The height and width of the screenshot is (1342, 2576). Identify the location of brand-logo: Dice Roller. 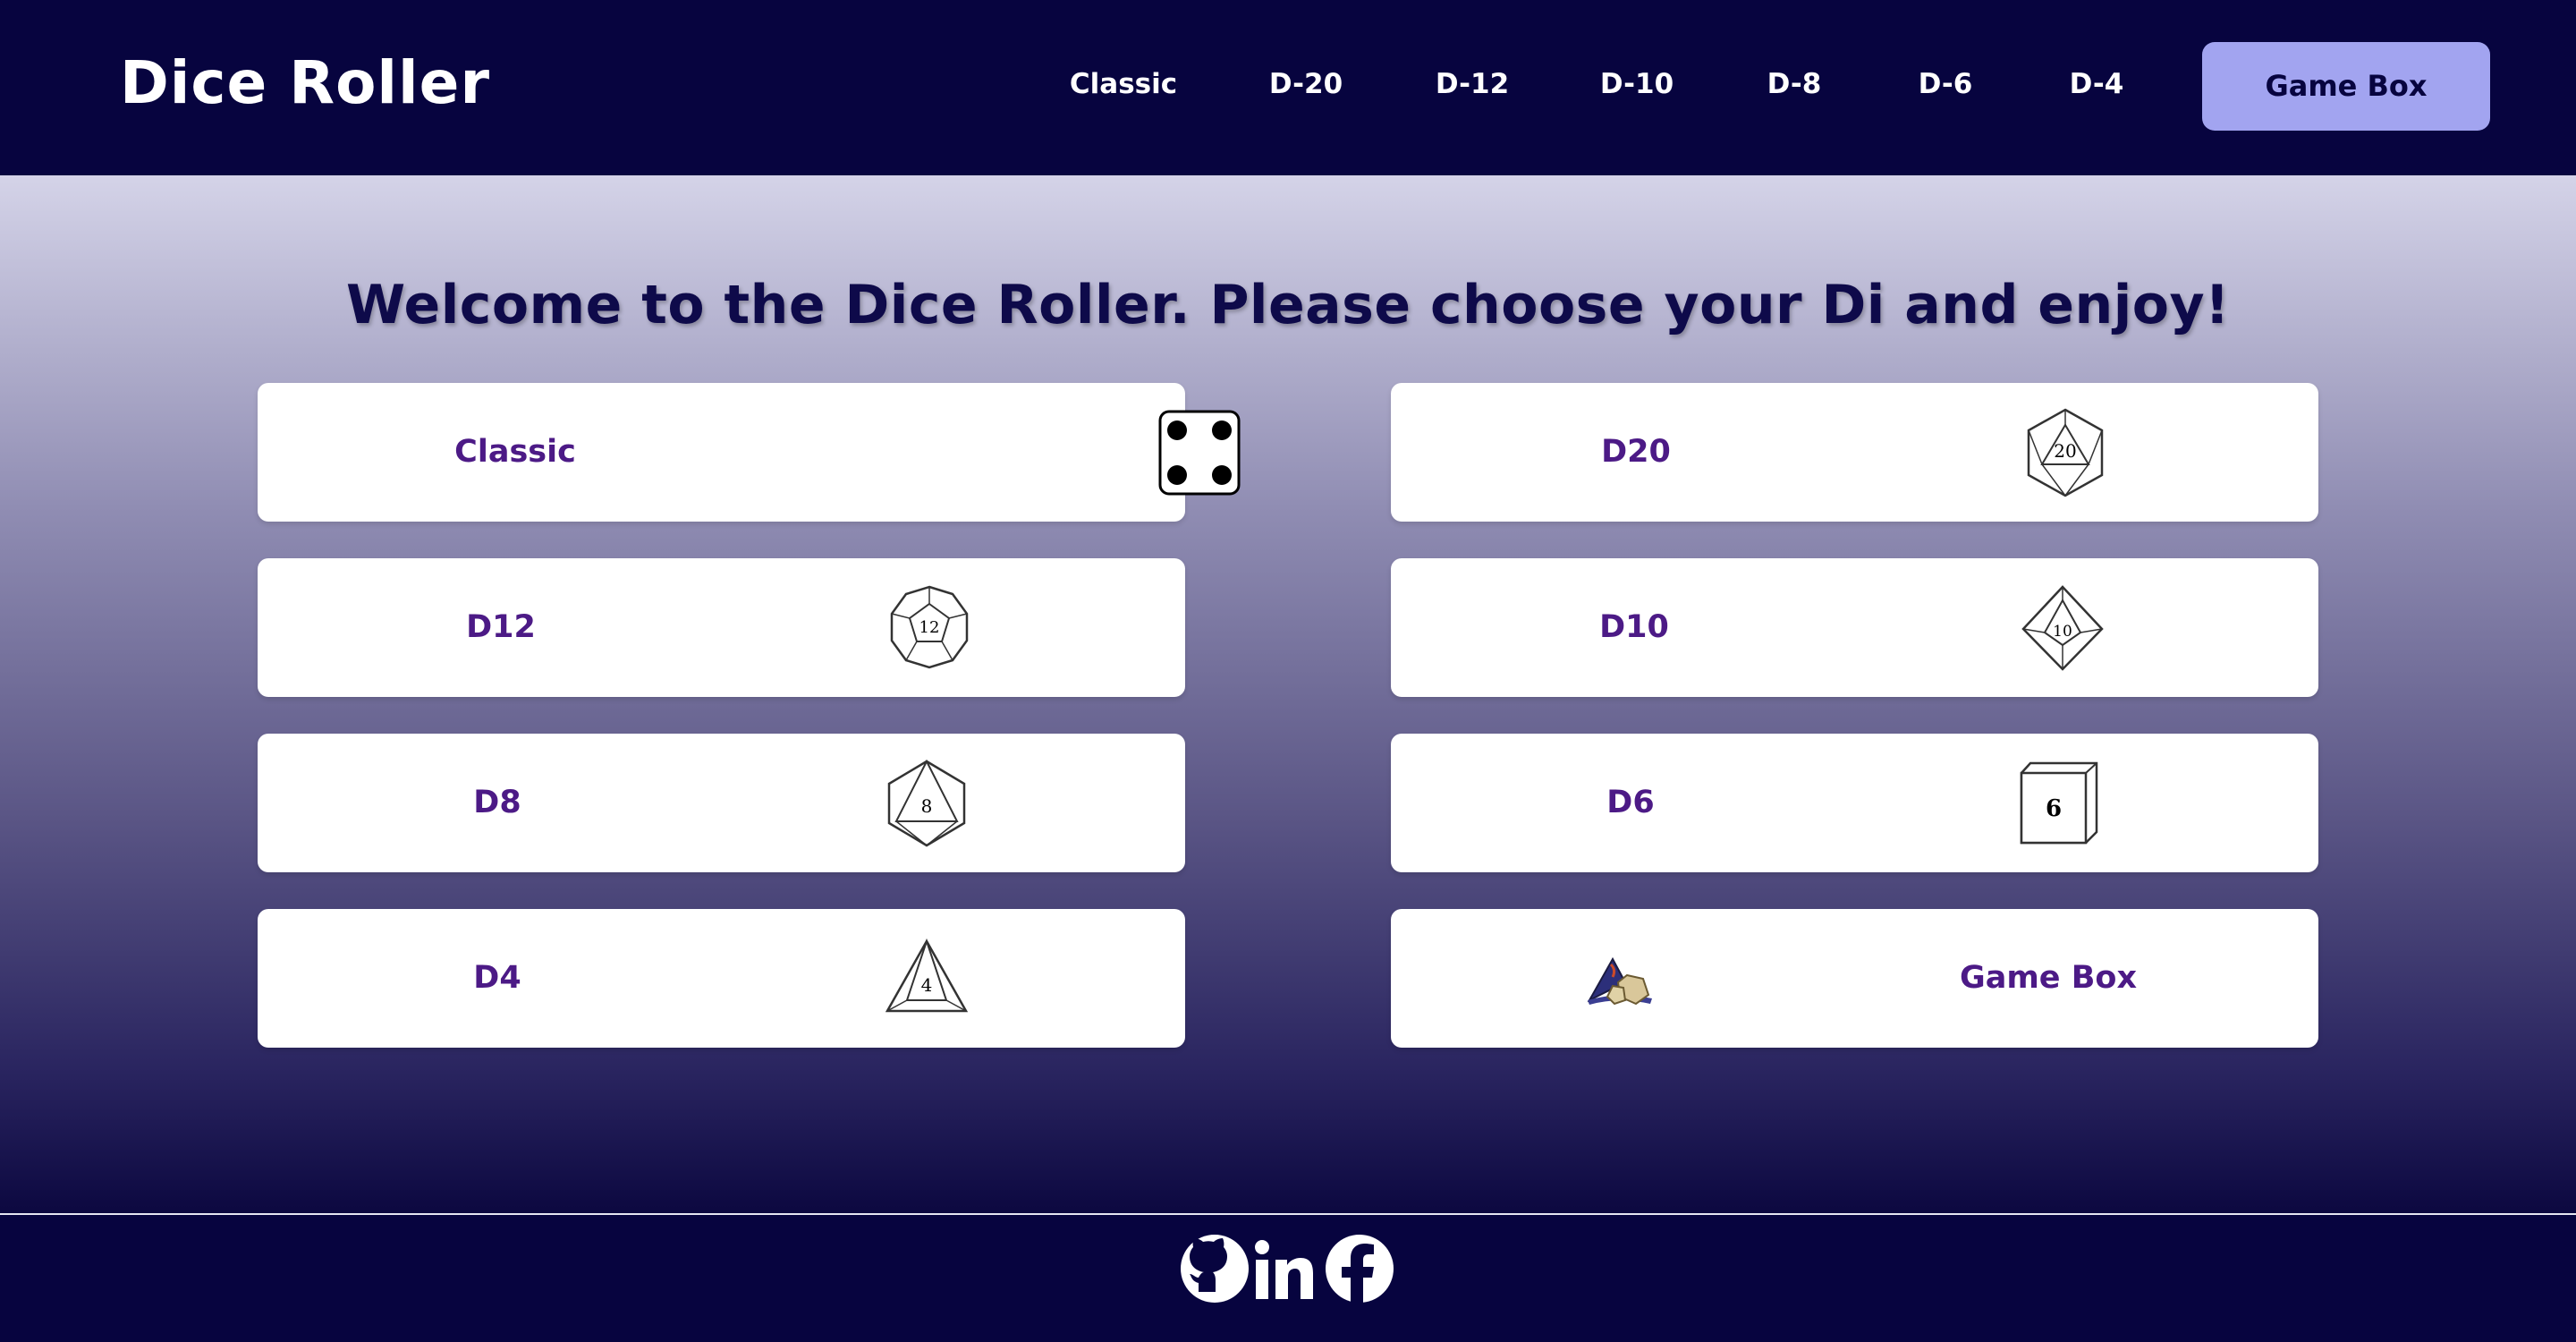
(305, 83).